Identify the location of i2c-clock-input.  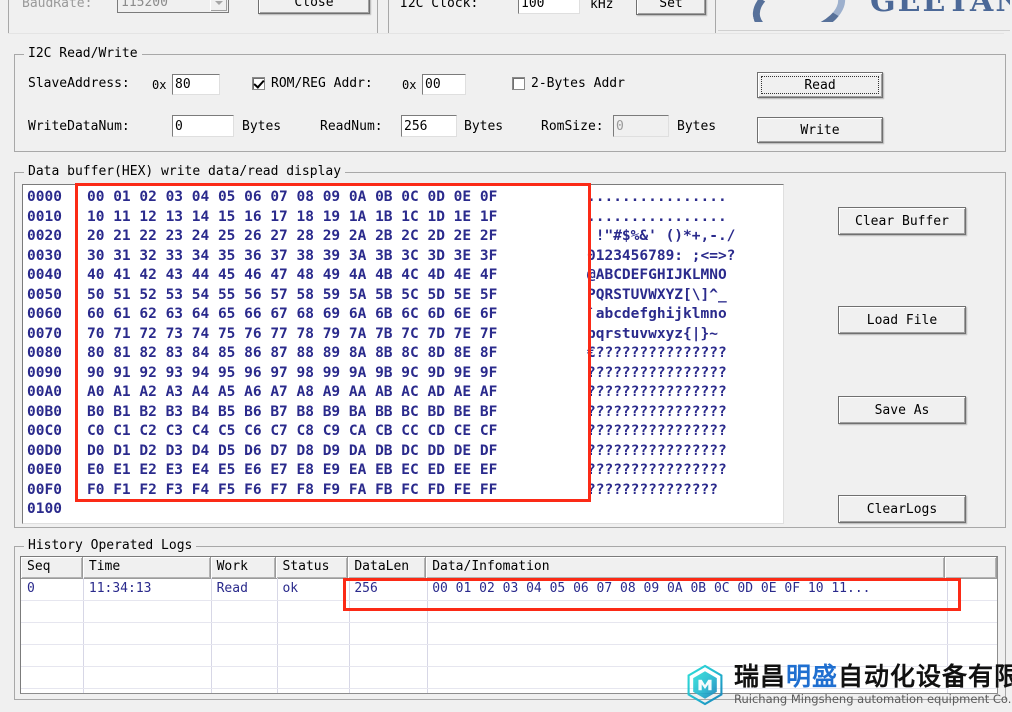
(549, 7).